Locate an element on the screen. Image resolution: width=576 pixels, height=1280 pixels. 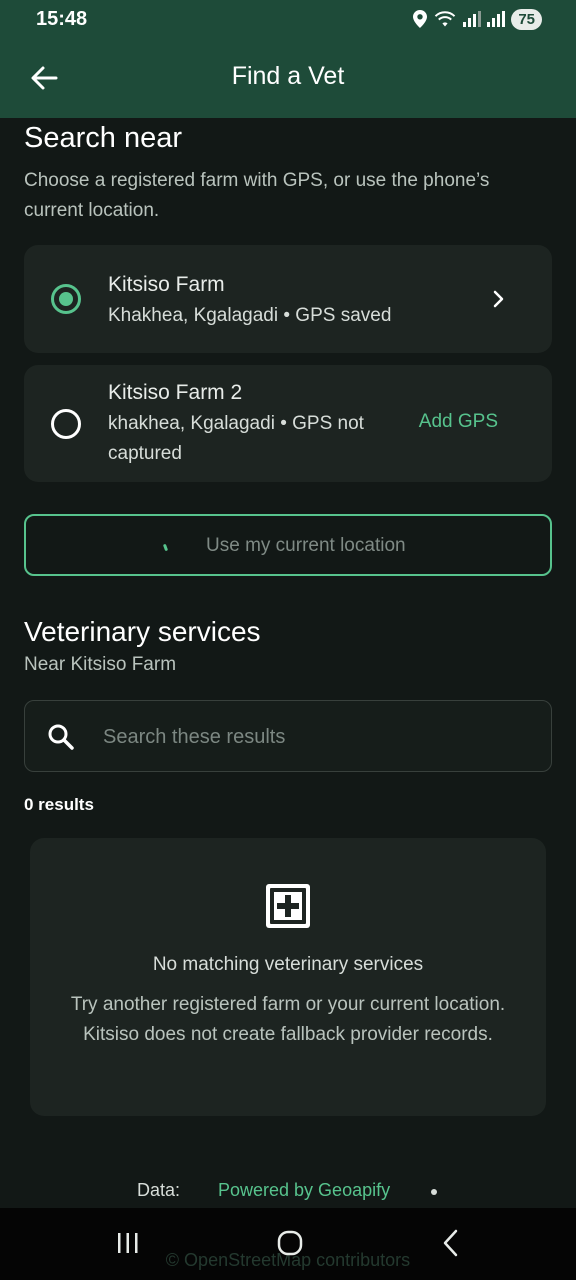
farm-name: Kitsiso Farm is located at coordinates (166, 284).